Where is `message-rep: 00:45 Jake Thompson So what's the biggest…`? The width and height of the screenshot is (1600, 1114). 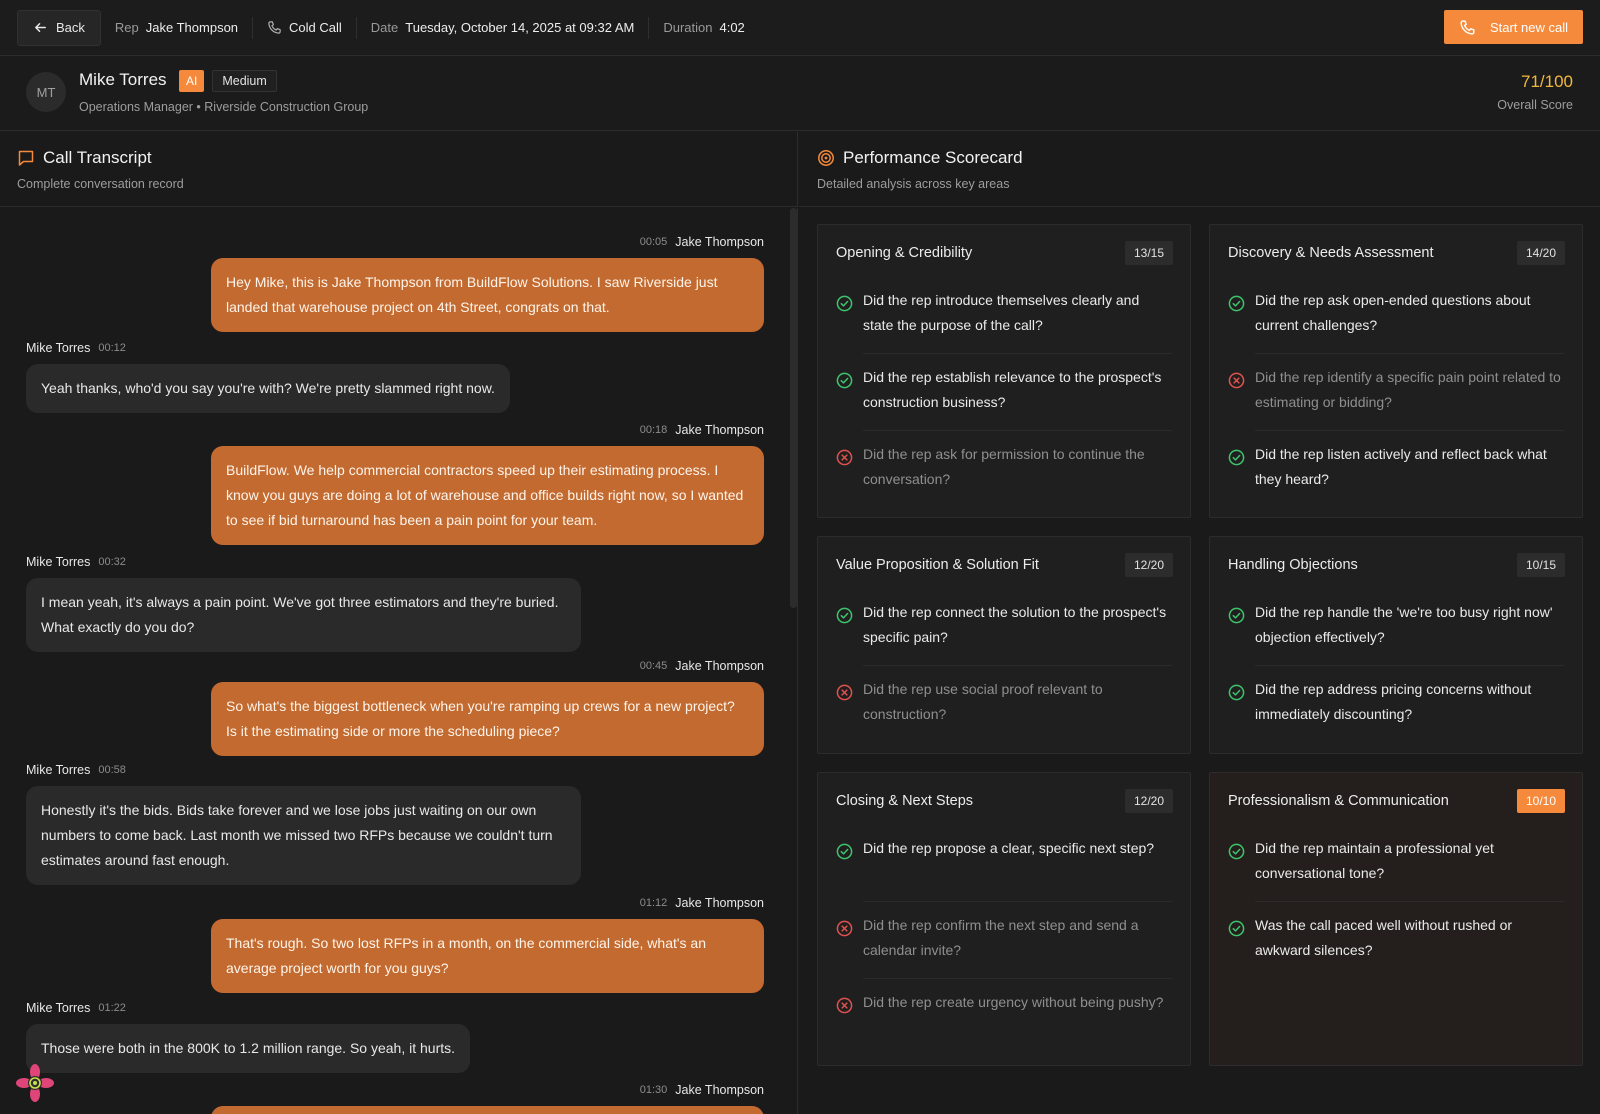
message-rep: 00:45 Jake Thompson So what's the biggest… is located at coordinates (487, 707).